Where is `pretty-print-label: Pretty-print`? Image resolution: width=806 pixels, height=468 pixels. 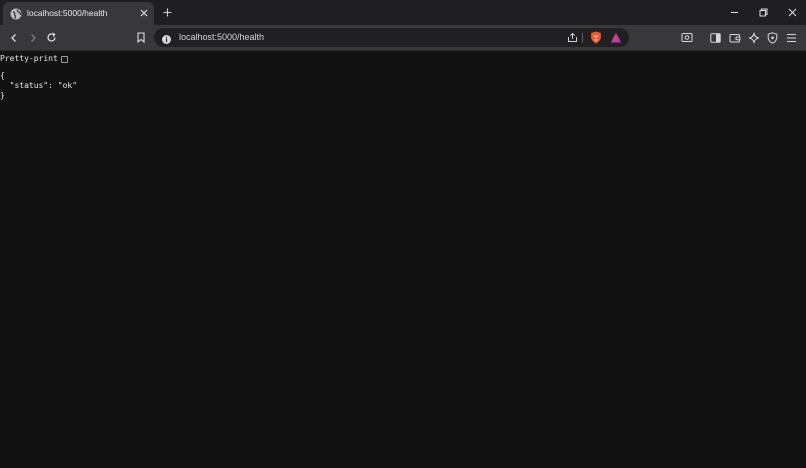 pretty-print-label: Pretty-print is located at coordinates (29, 58).